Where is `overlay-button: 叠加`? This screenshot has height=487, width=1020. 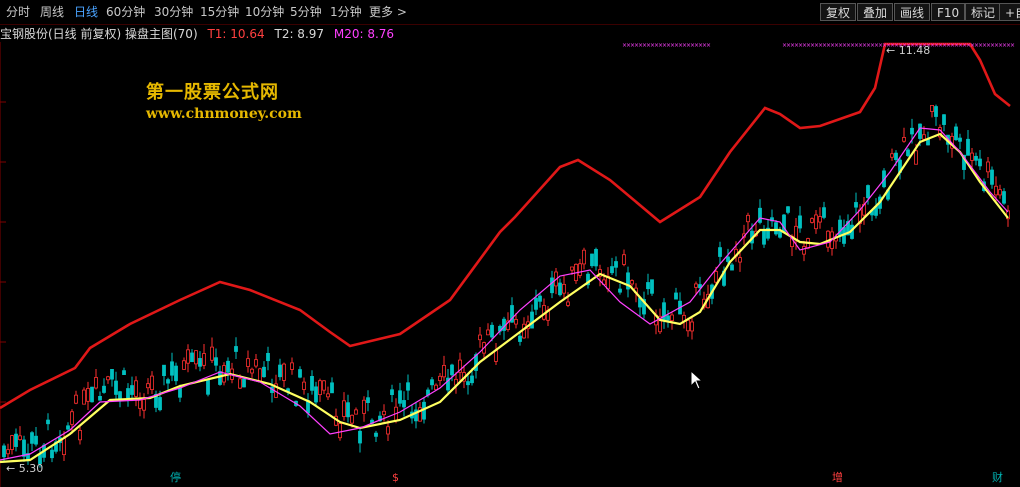
overlay-button: 叠加 is located at coordinates (875, 12).